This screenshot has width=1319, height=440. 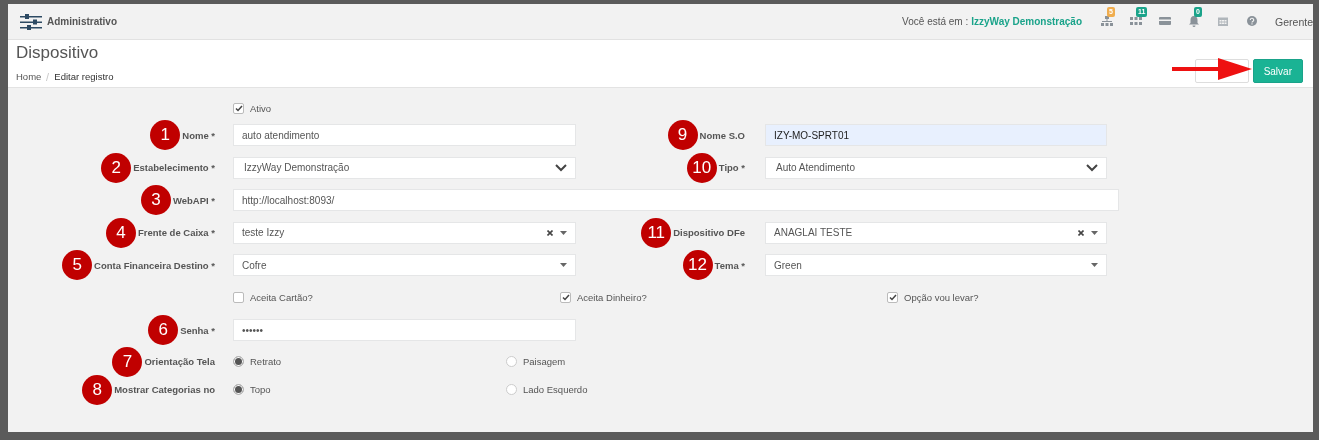 I want to click on step-marker: 8, so click(x=97, y=389).